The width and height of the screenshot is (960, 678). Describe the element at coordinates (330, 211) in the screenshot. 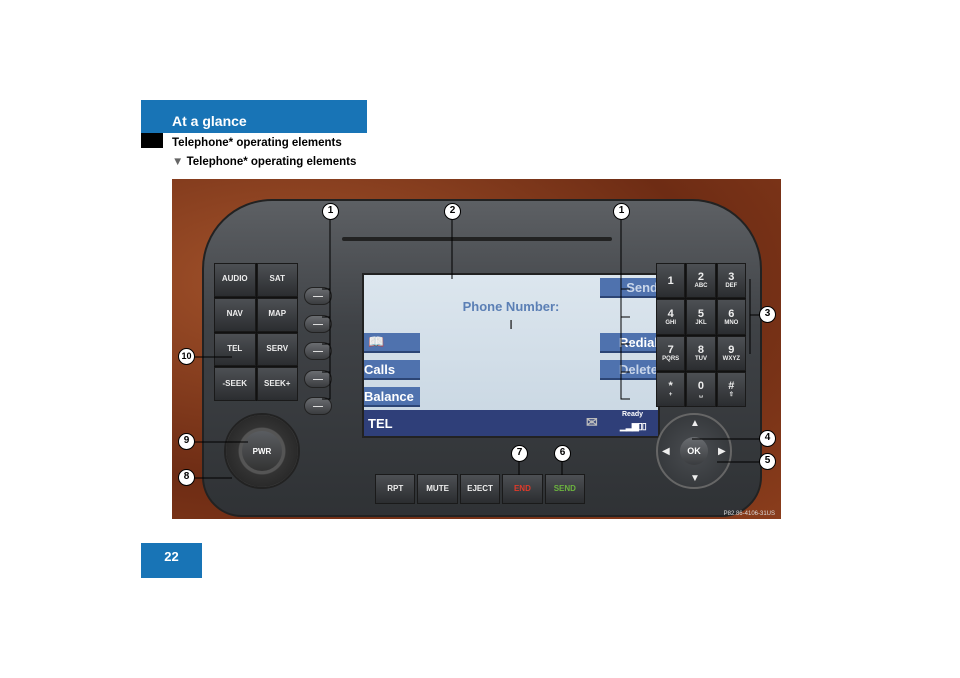

I see `callout-1-left: 1` at that location.